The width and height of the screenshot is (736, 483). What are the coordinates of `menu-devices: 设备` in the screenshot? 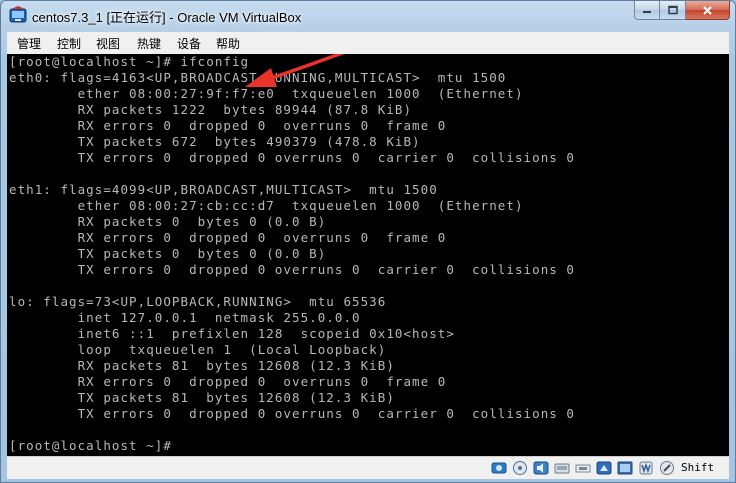 It's located at (189, 43).